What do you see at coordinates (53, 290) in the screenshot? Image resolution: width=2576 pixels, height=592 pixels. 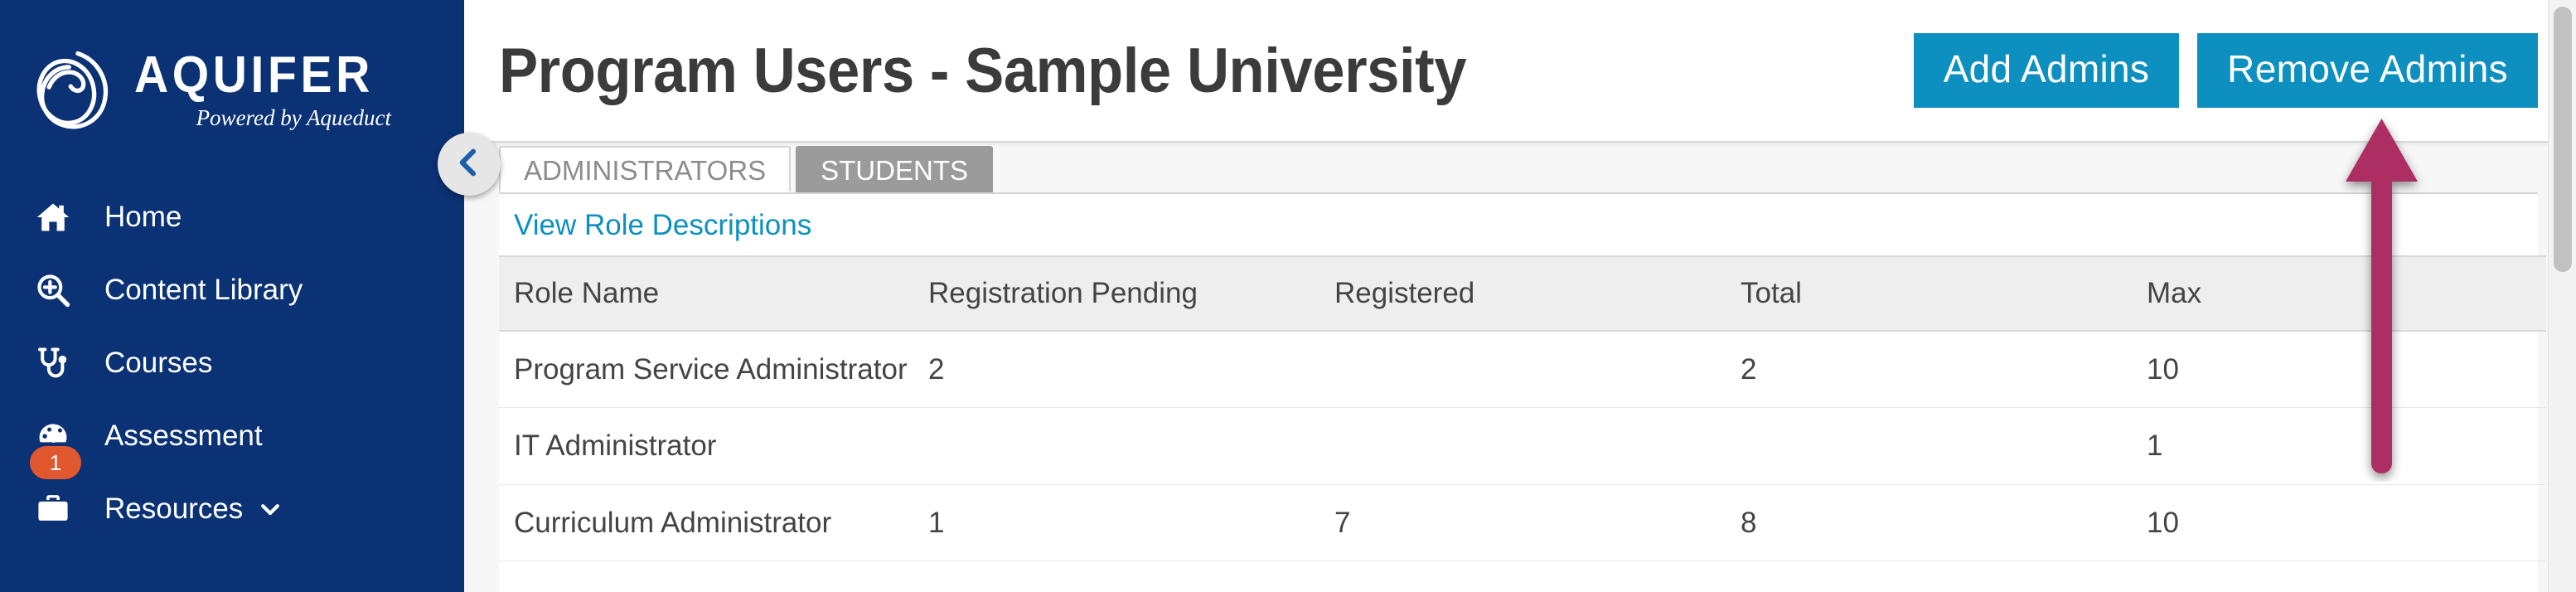 I see `search-plus-icon` at bounding box center [53, 290].